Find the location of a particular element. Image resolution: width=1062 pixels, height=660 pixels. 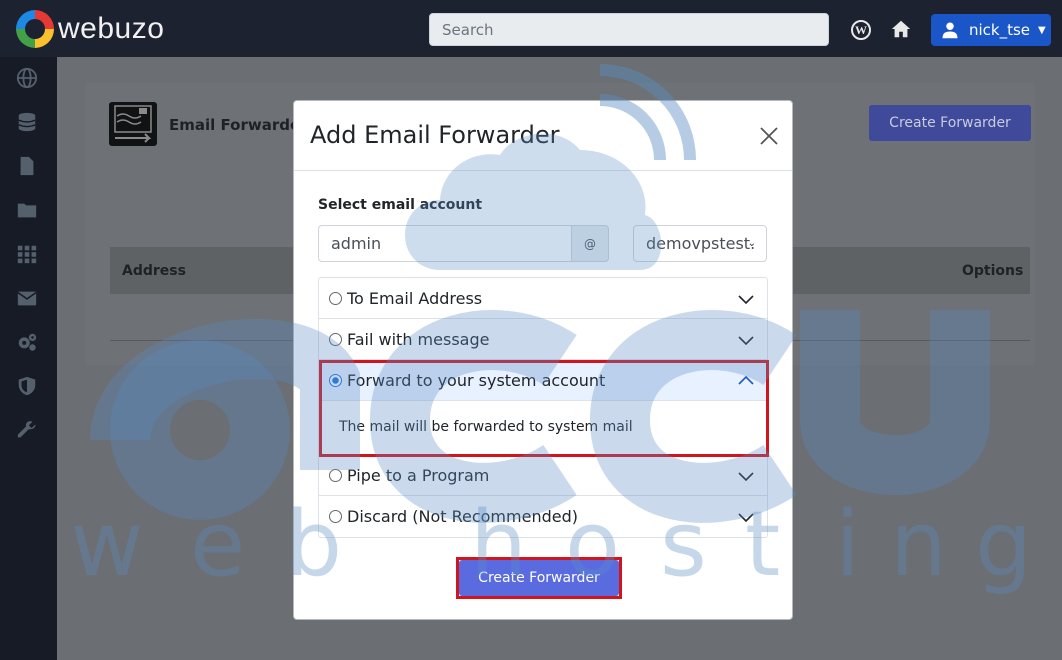

svg-text: w is located at coordinates (107, 544).